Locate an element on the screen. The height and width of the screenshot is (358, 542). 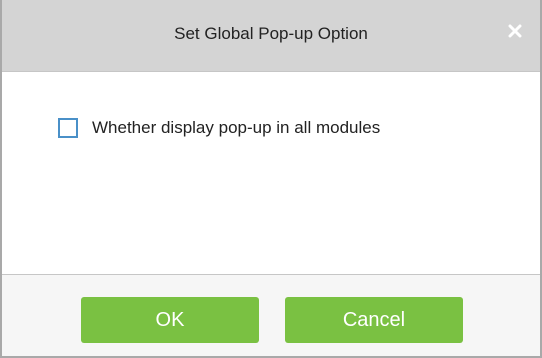
display-popup-label: Whether display pop-up in all modules is located at coordinates (236, 127).